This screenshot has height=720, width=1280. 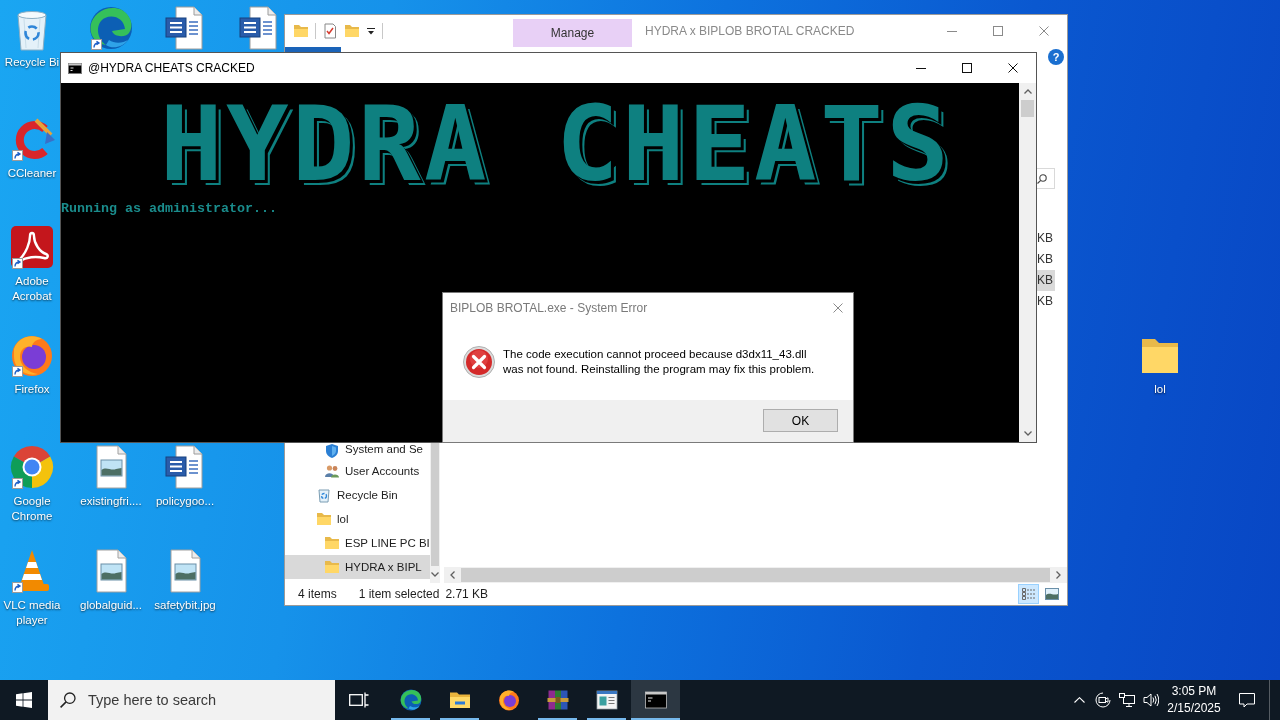 I want to click on dialog-title: BIPLOB BROTAL.exe - System Error, so click(x=549, y=308).